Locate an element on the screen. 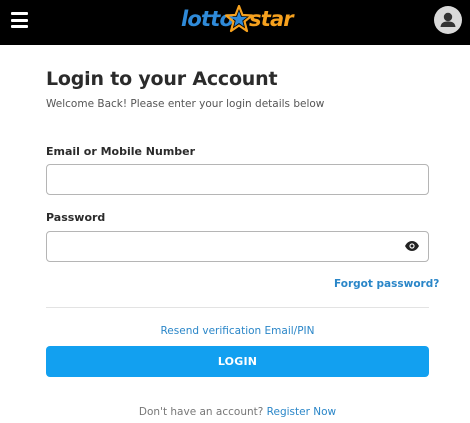  user-avatar-button is located at coordinates (448, 20).